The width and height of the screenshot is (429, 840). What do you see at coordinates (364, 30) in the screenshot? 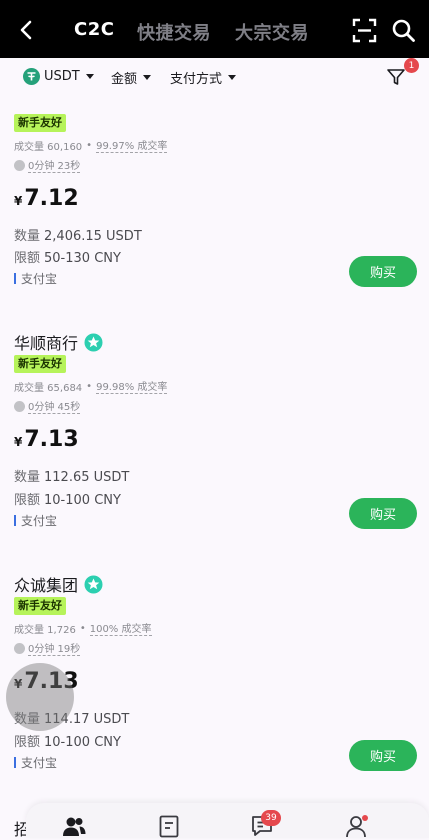
I see `scan-icon` at bounding box center [364, 30].